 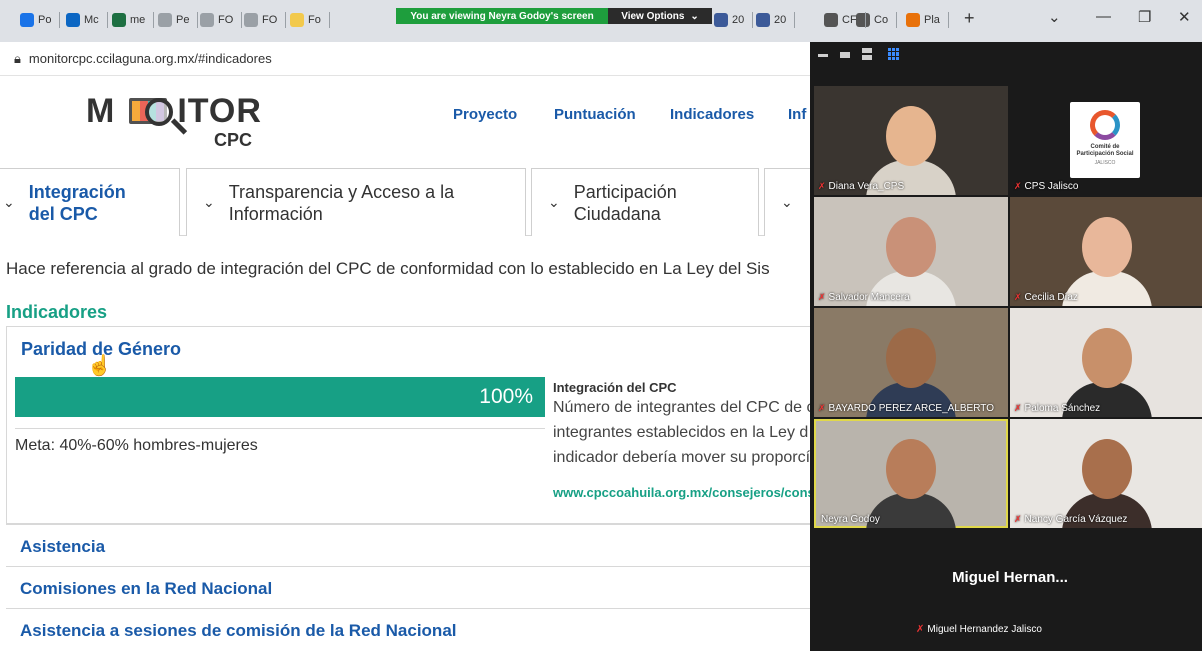 I want to click on tab-participacion: ⌄ Participación Ciudadana, so click(x=645, y=202).